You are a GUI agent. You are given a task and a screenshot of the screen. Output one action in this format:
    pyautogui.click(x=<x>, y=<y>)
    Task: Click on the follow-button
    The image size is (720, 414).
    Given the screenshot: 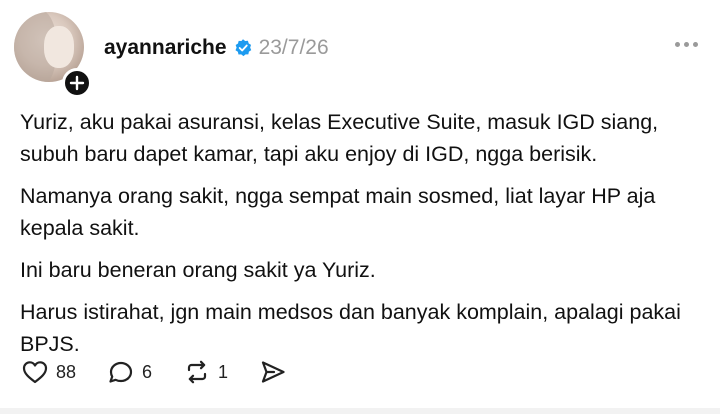 What is the action you would take?
    pyautogui.click(x=77, y=83)
    